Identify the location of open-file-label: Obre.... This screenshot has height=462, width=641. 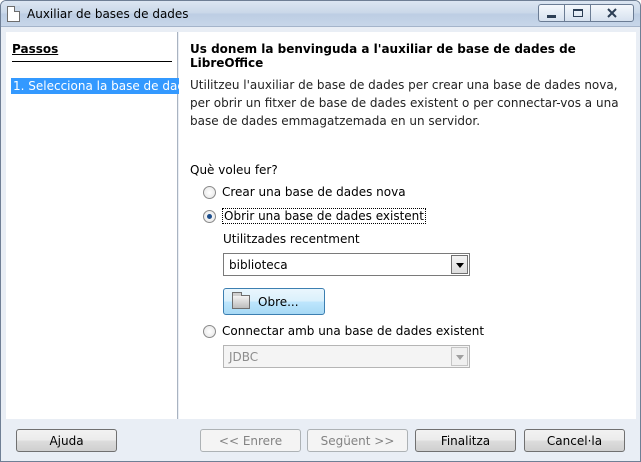
(278, 301).